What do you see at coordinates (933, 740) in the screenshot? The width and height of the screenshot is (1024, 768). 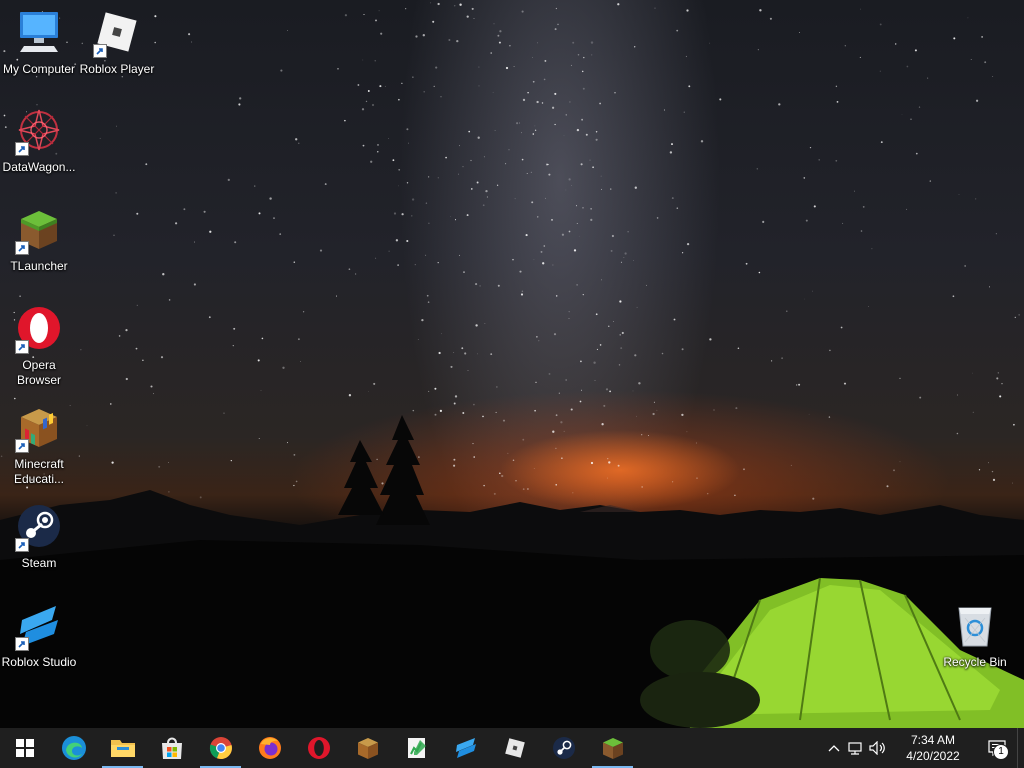 I see `clock-time: 7:34 AM` at bounding box center [933, 740].